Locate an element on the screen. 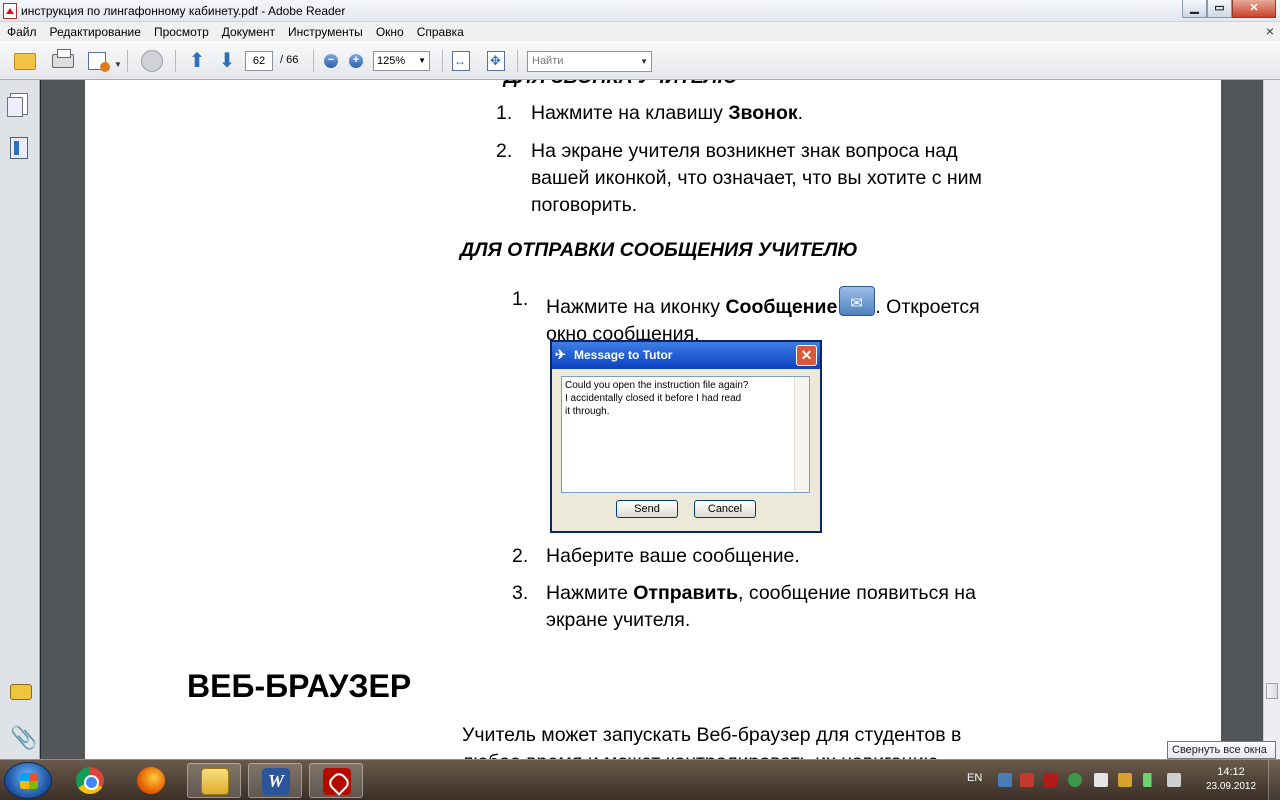 The height and width of the screenshot is (800, 1280). dialog-title: Message to Tutor is located at coordinates (623, 355).